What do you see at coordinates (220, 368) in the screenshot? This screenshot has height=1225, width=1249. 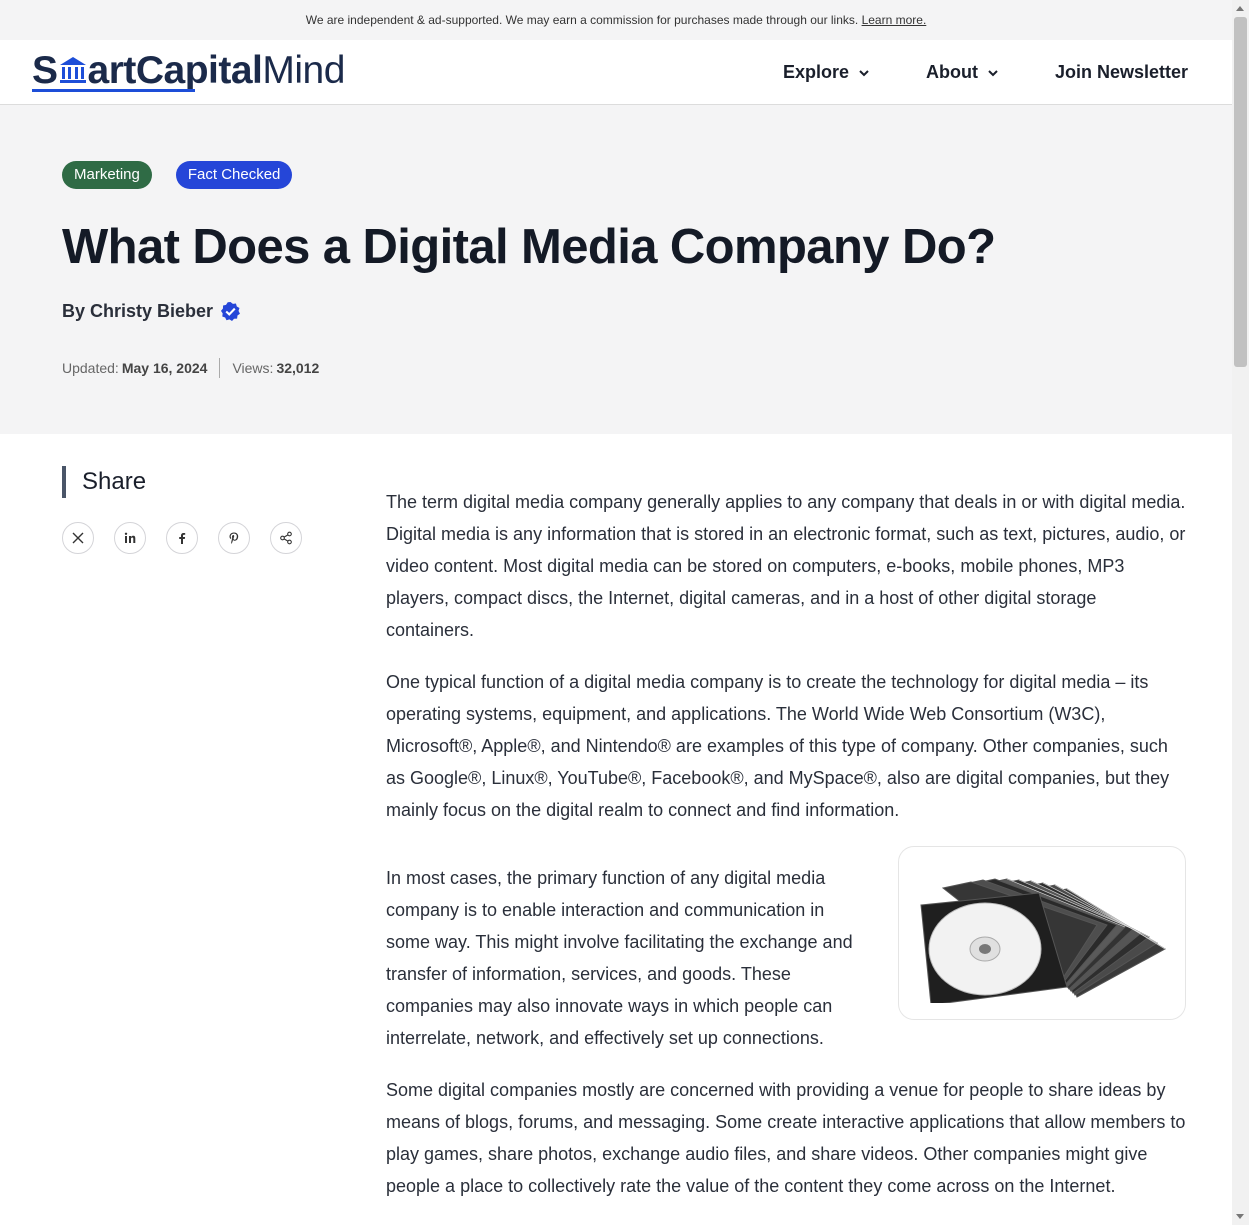 I see `meta-divider` at bounding box center [220, 368].